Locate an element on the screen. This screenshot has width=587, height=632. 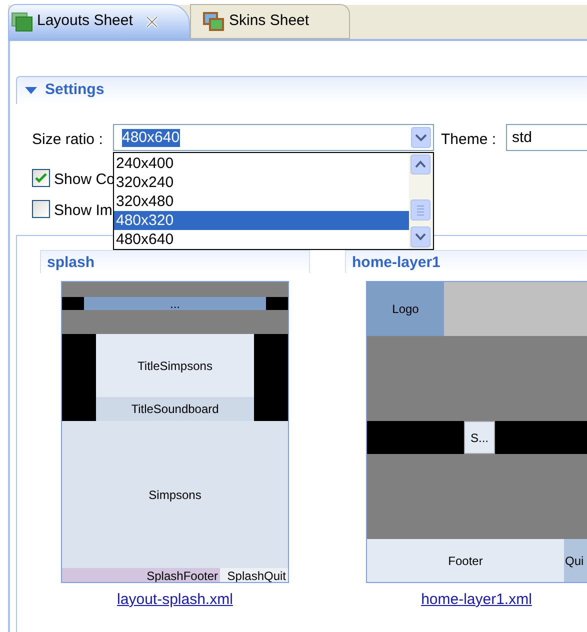
layout-region: SplashFooter is located at coordinates (141, 575).